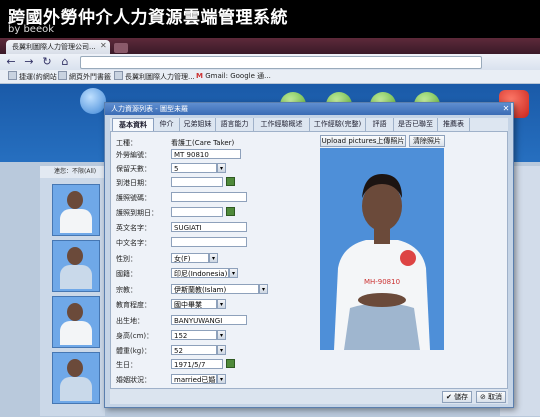 Image resolution: width=540 pixels, height=417 pixels. Describe the element at coordinates (203, 143) in the screenshot. I see `job-type-value: 看護工(Care Taker)` at that location.